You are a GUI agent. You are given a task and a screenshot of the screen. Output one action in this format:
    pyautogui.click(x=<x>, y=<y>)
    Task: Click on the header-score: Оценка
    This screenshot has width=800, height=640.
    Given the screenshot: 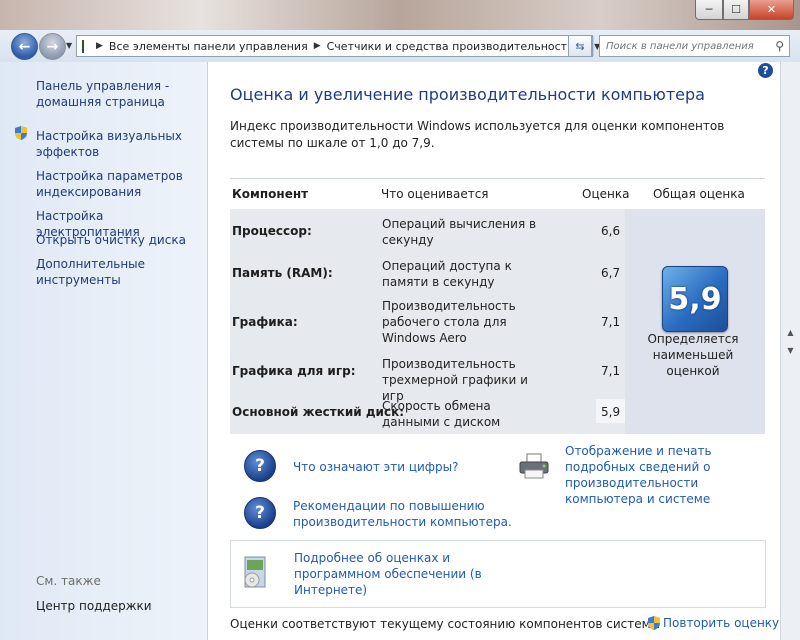 What is the action you would take?
    pyautogui.click(x=606, y=194)
    